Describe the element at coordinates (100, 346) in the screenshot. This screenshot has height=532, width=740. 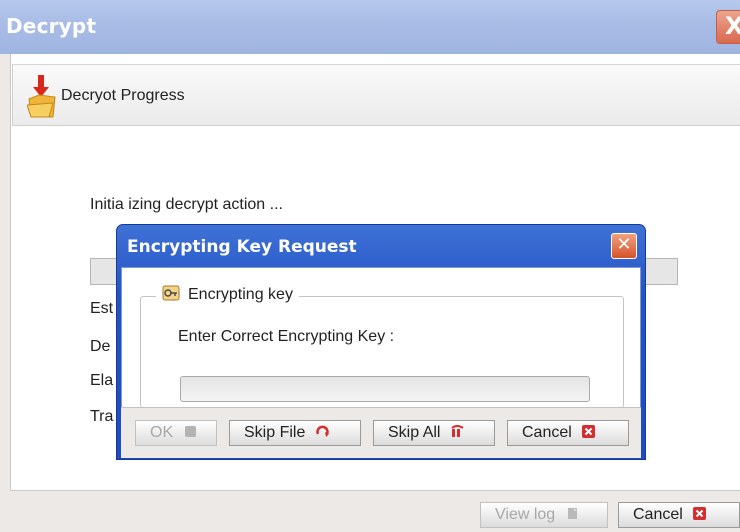
I see `stat-label-decrypted: De` at that location.